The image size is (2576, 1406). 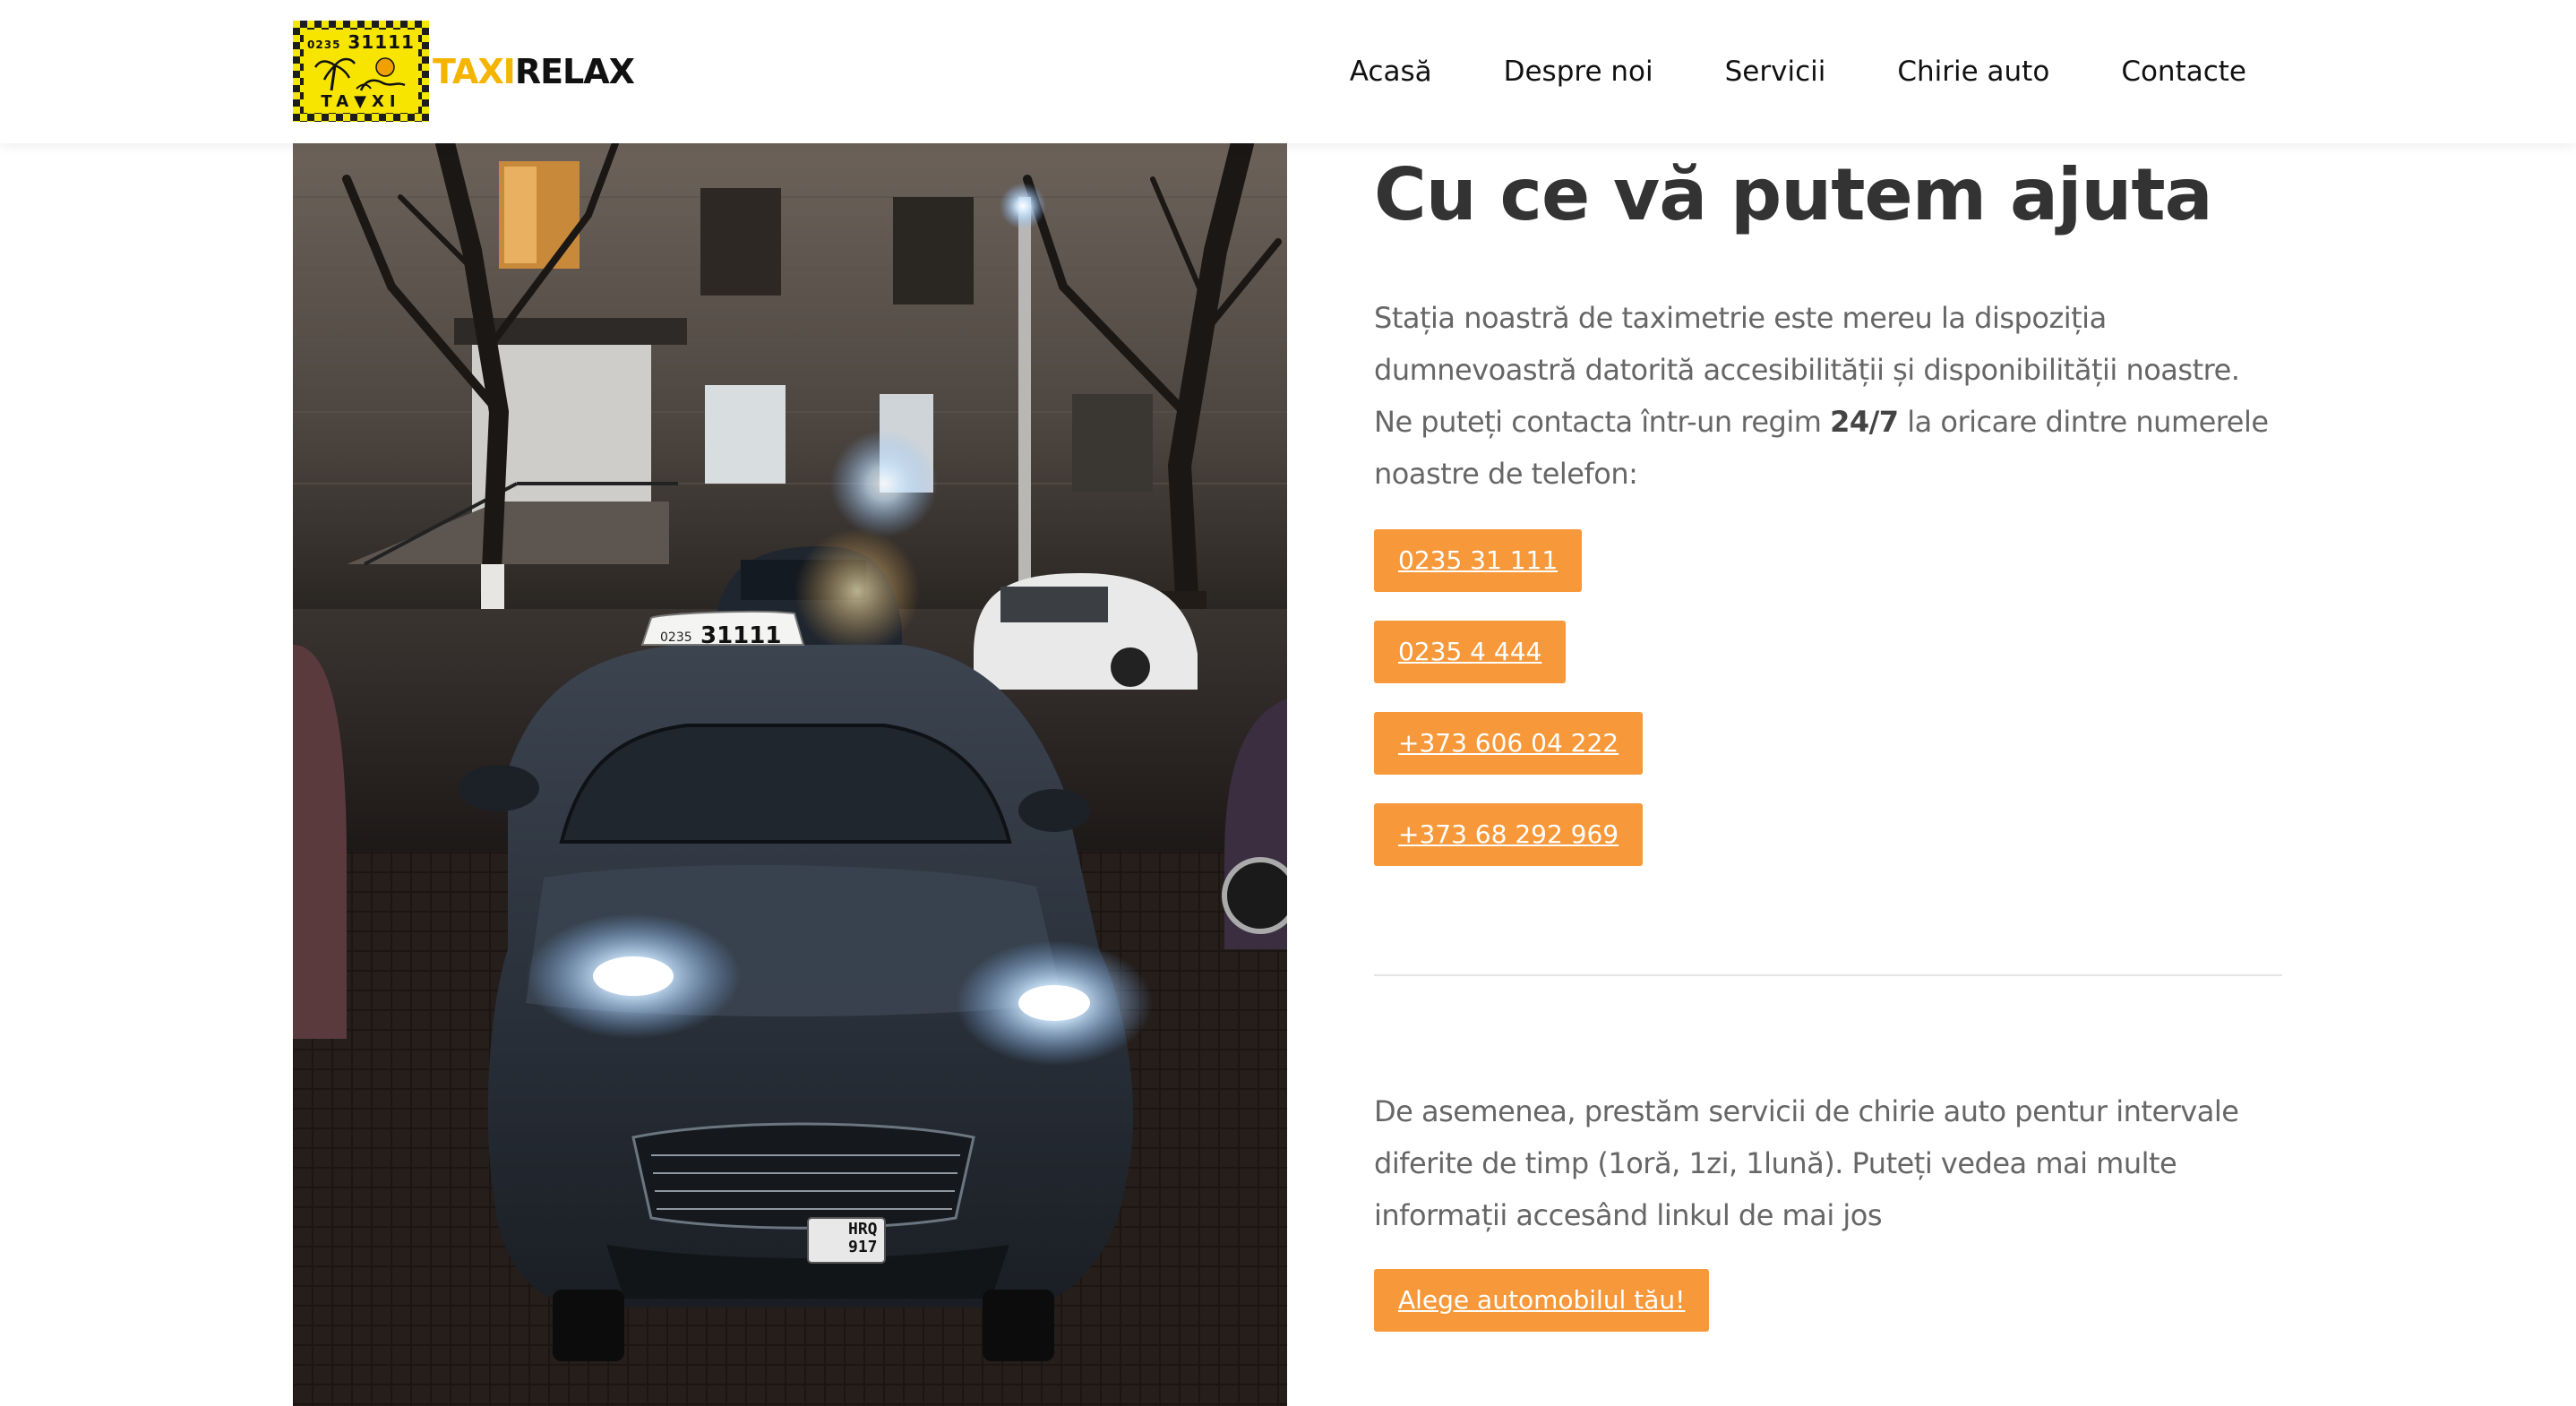 What do you see at coordinates (1793, 194) in the screenshot?
I see `page-title: Cu ce vă putem ajuta` at bounding box center [1793, 194].